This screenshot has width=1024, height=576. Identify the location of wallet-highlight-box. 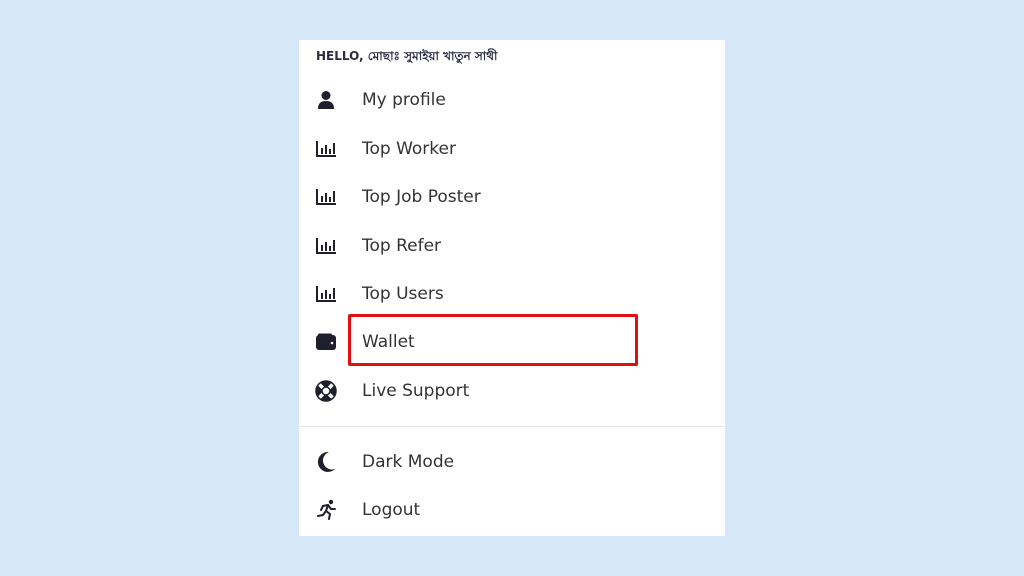
(493, 340).